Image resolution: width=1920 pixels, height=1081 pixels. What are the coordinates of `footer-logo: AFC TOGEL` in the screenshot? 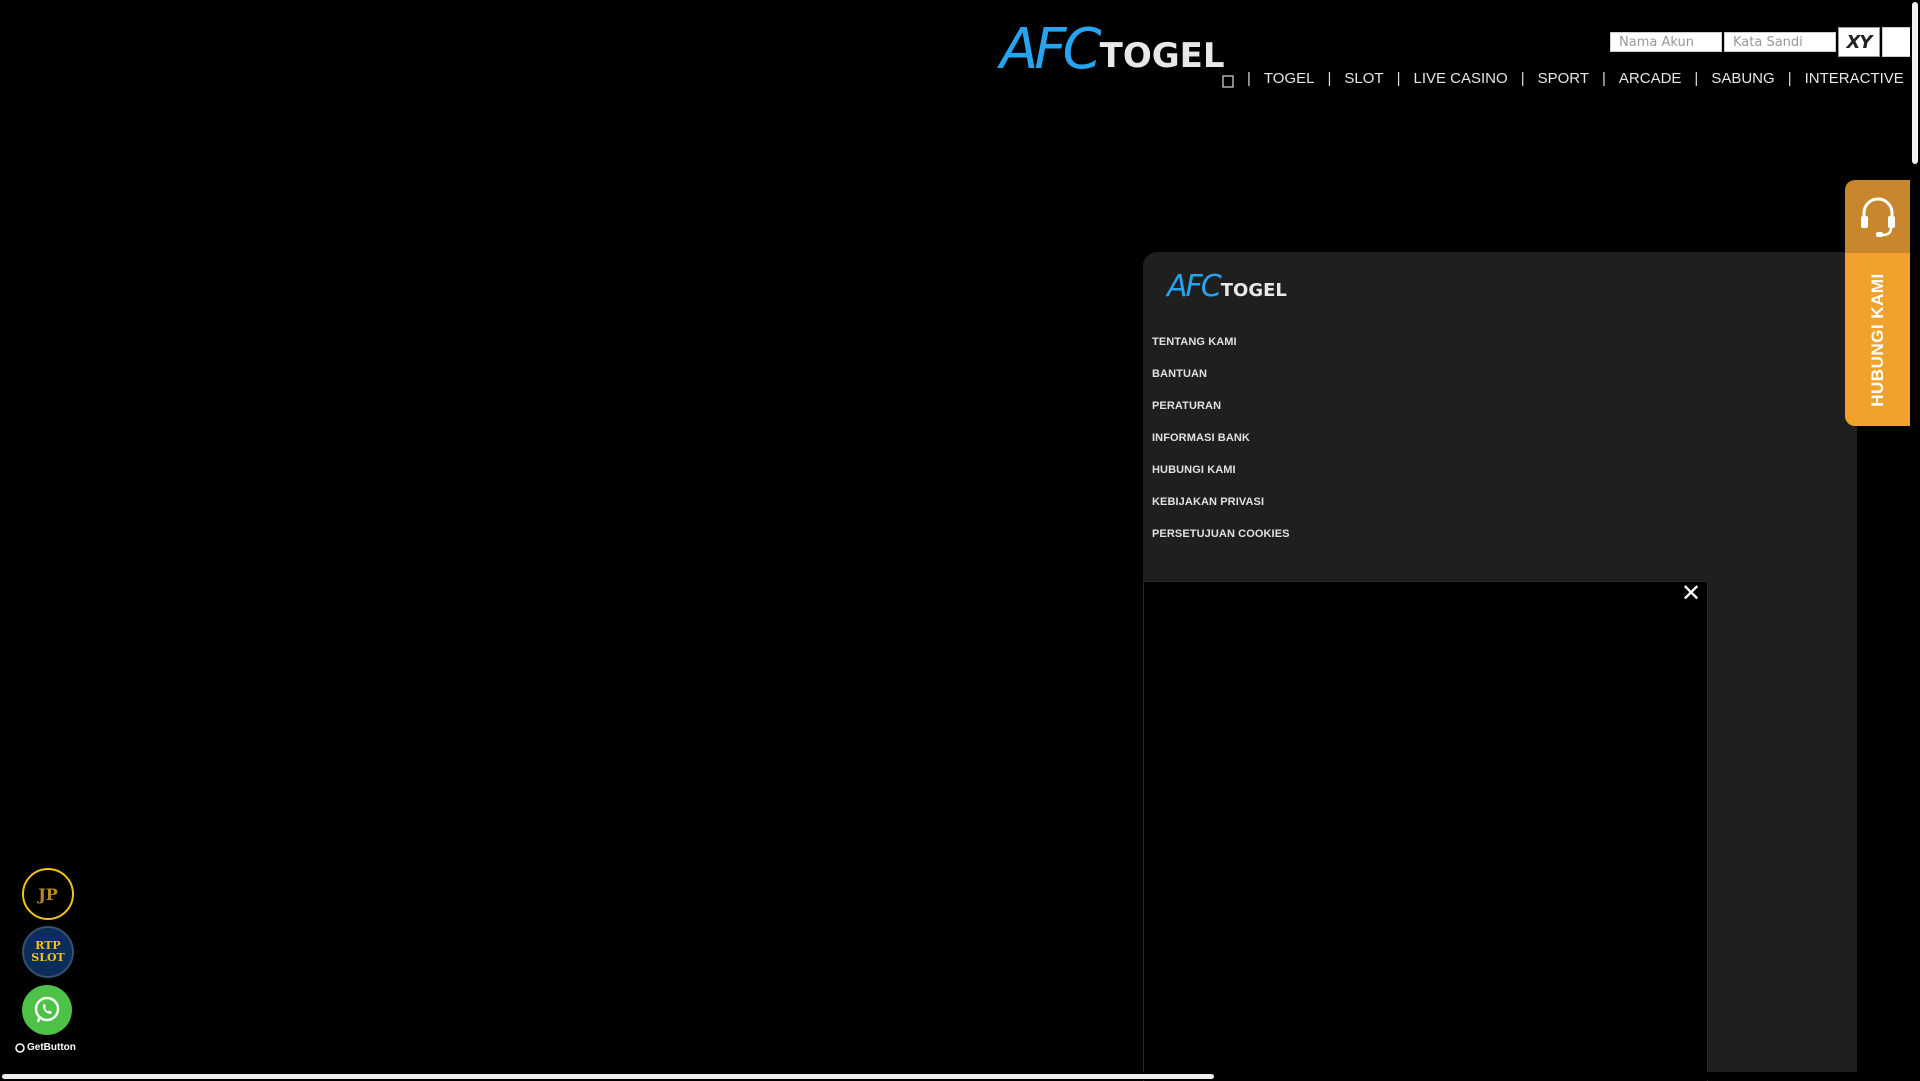 It's located at (1227, 287).